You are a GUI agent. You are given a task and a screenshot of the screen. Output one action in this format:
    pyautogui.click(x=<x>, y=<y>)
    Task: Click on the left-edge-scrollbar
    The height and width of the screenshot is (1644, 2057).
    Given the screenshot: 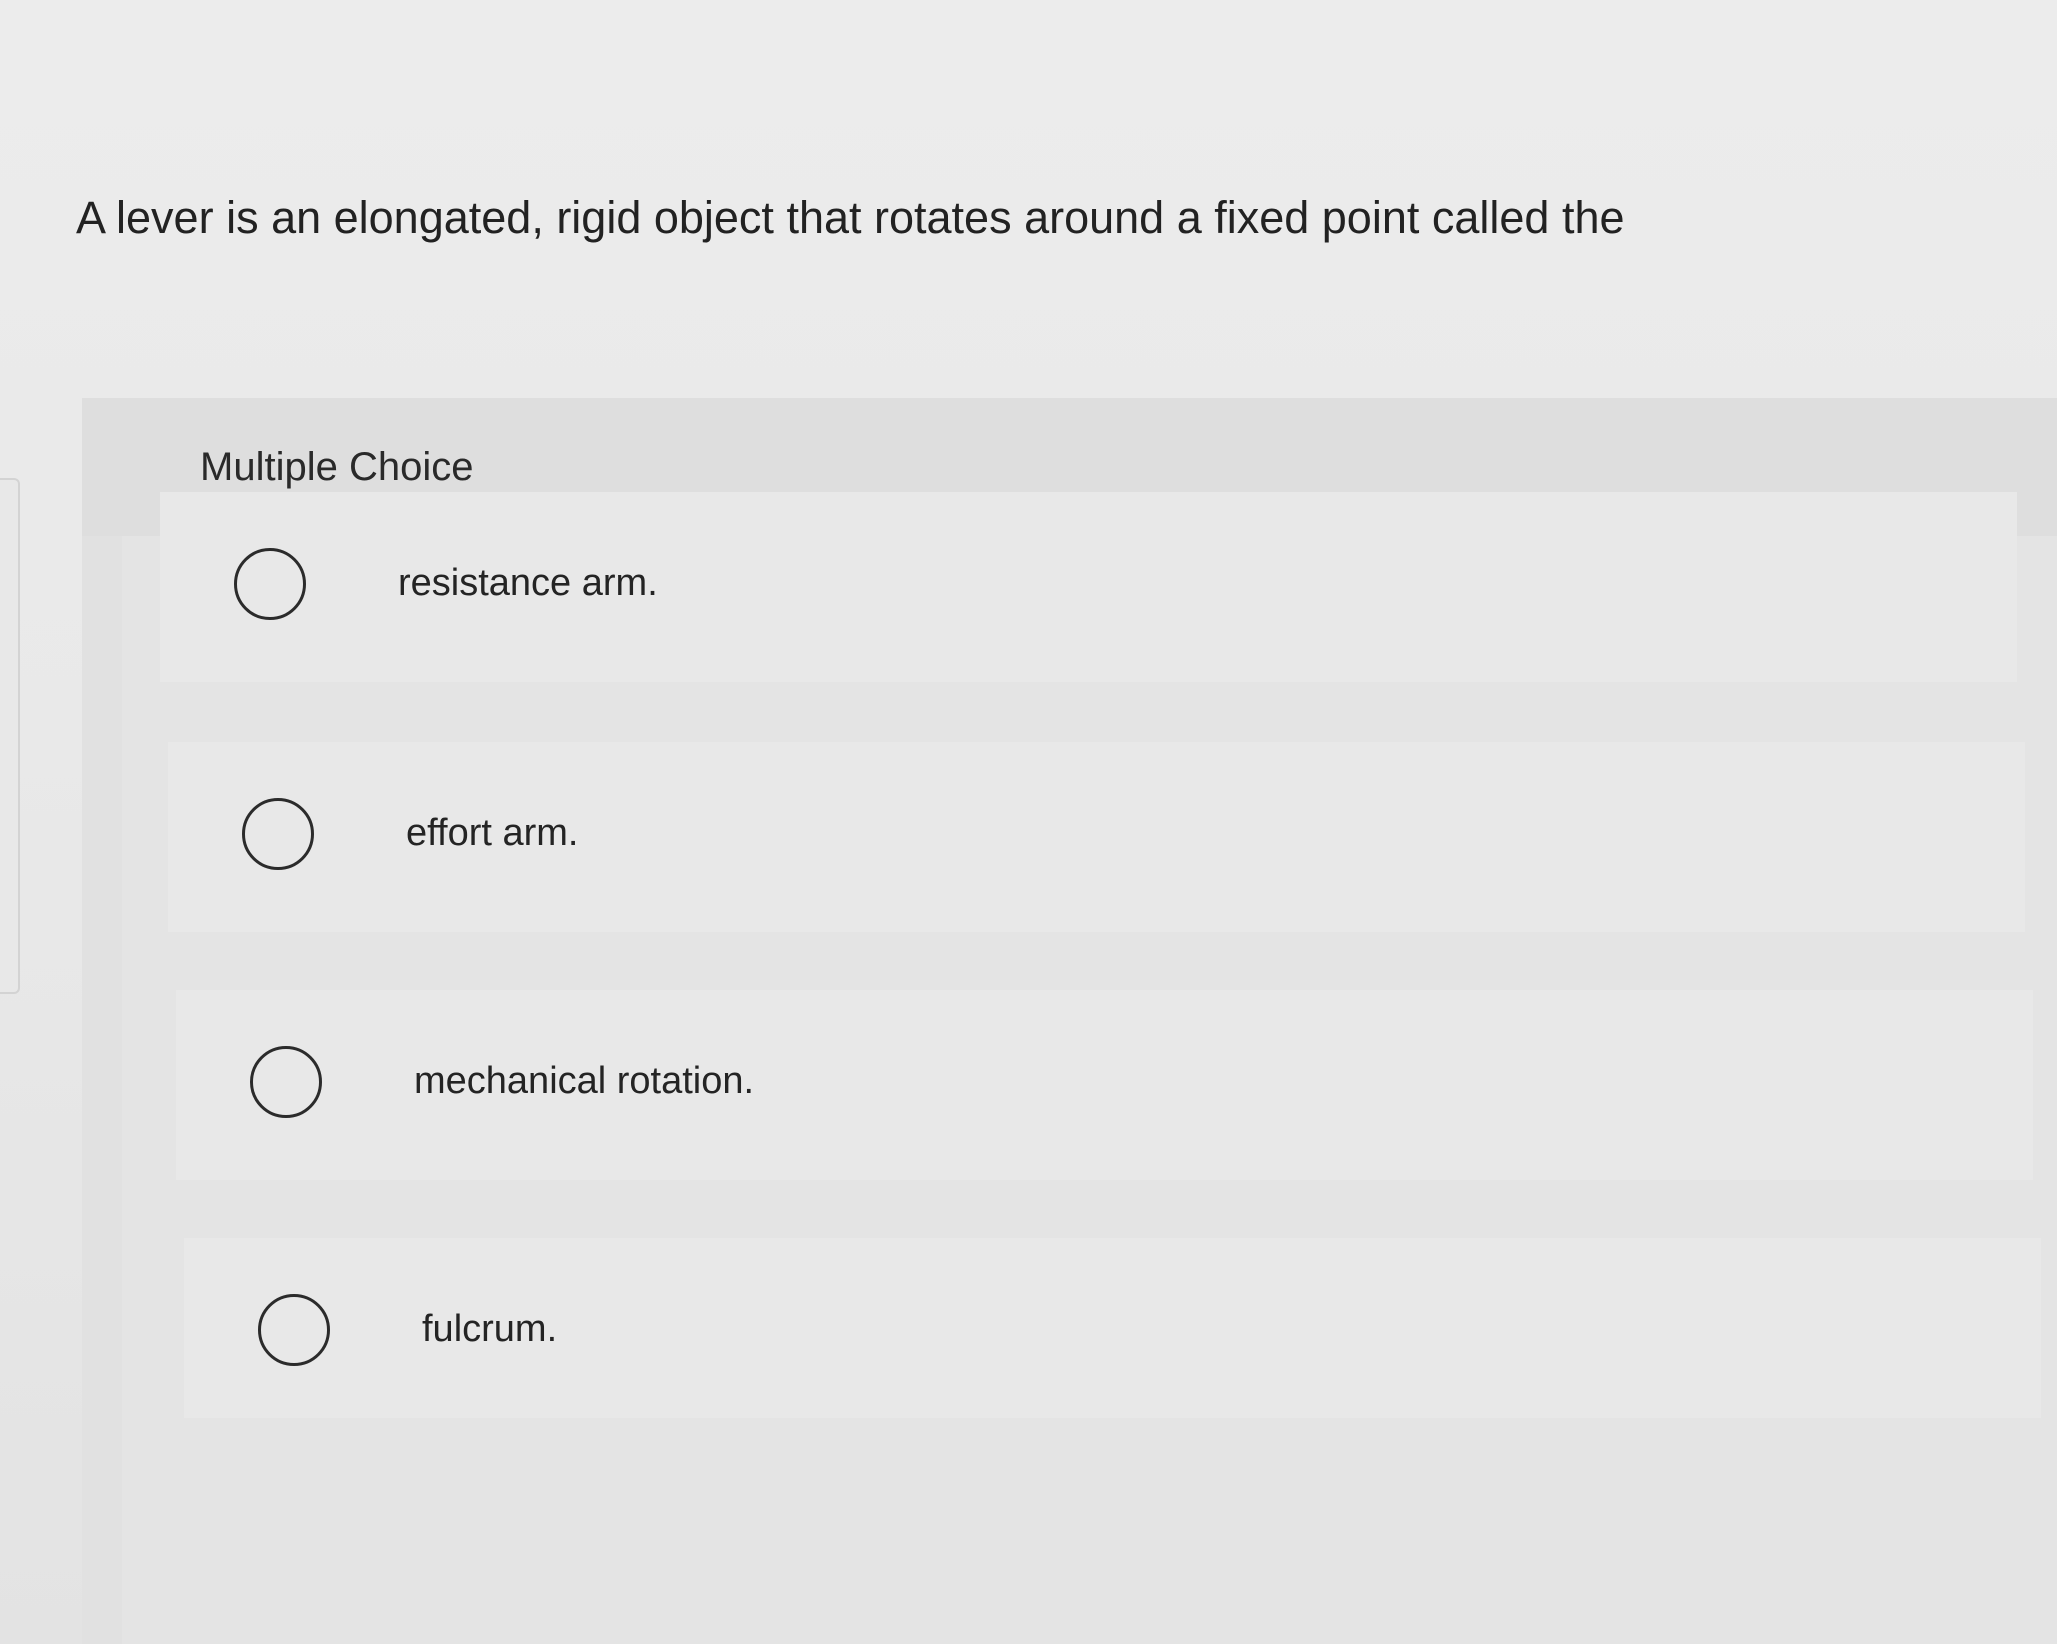 What is the action you would take?
    pyautogui.click(x=10, y=736)
    